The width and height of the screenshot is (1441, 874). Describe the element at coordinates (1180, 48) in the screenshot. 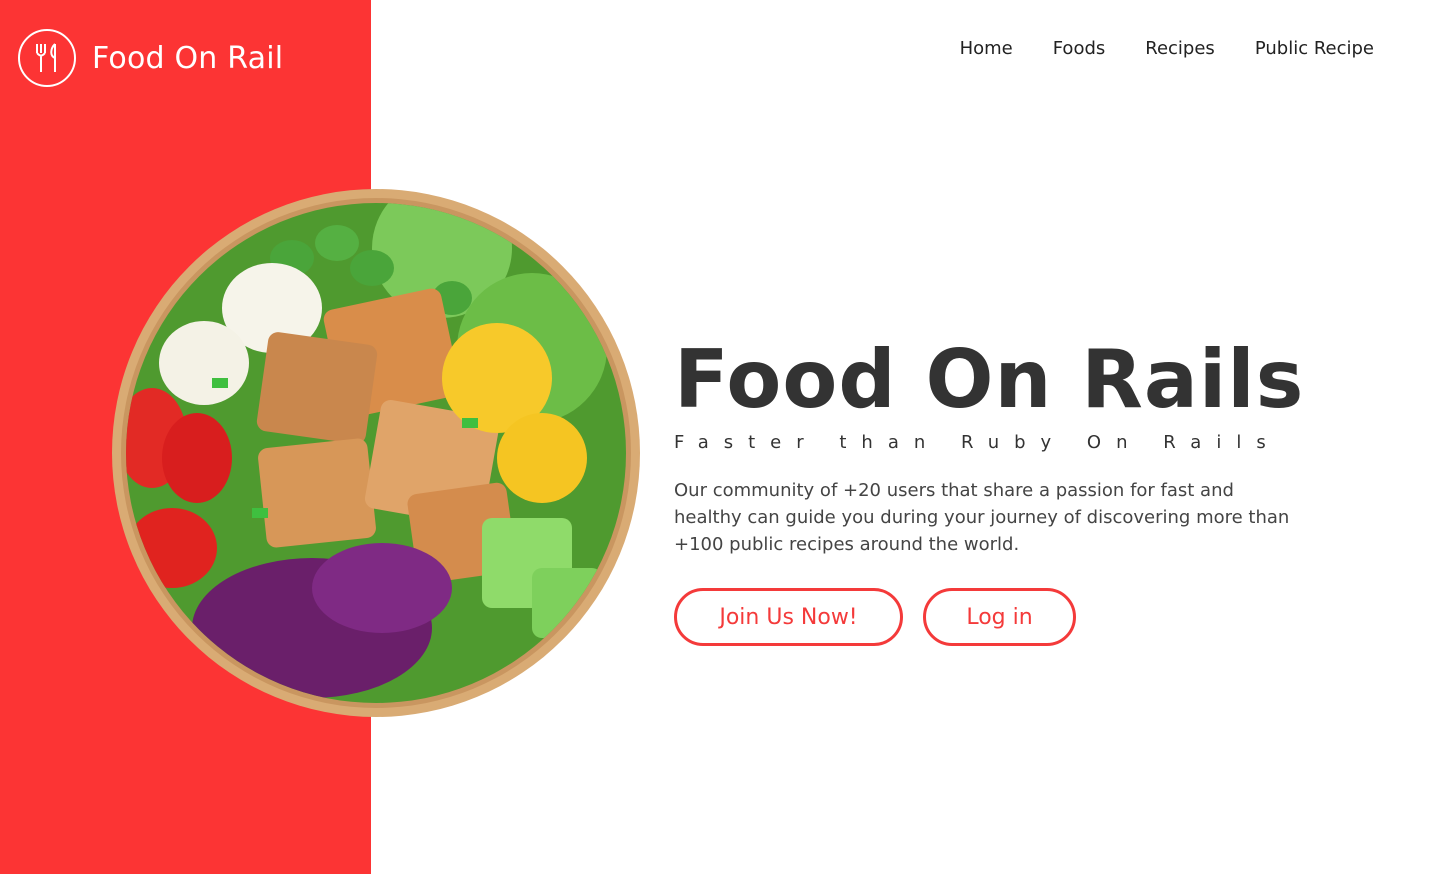

I see `nav-recipes: Recipes` at that location.